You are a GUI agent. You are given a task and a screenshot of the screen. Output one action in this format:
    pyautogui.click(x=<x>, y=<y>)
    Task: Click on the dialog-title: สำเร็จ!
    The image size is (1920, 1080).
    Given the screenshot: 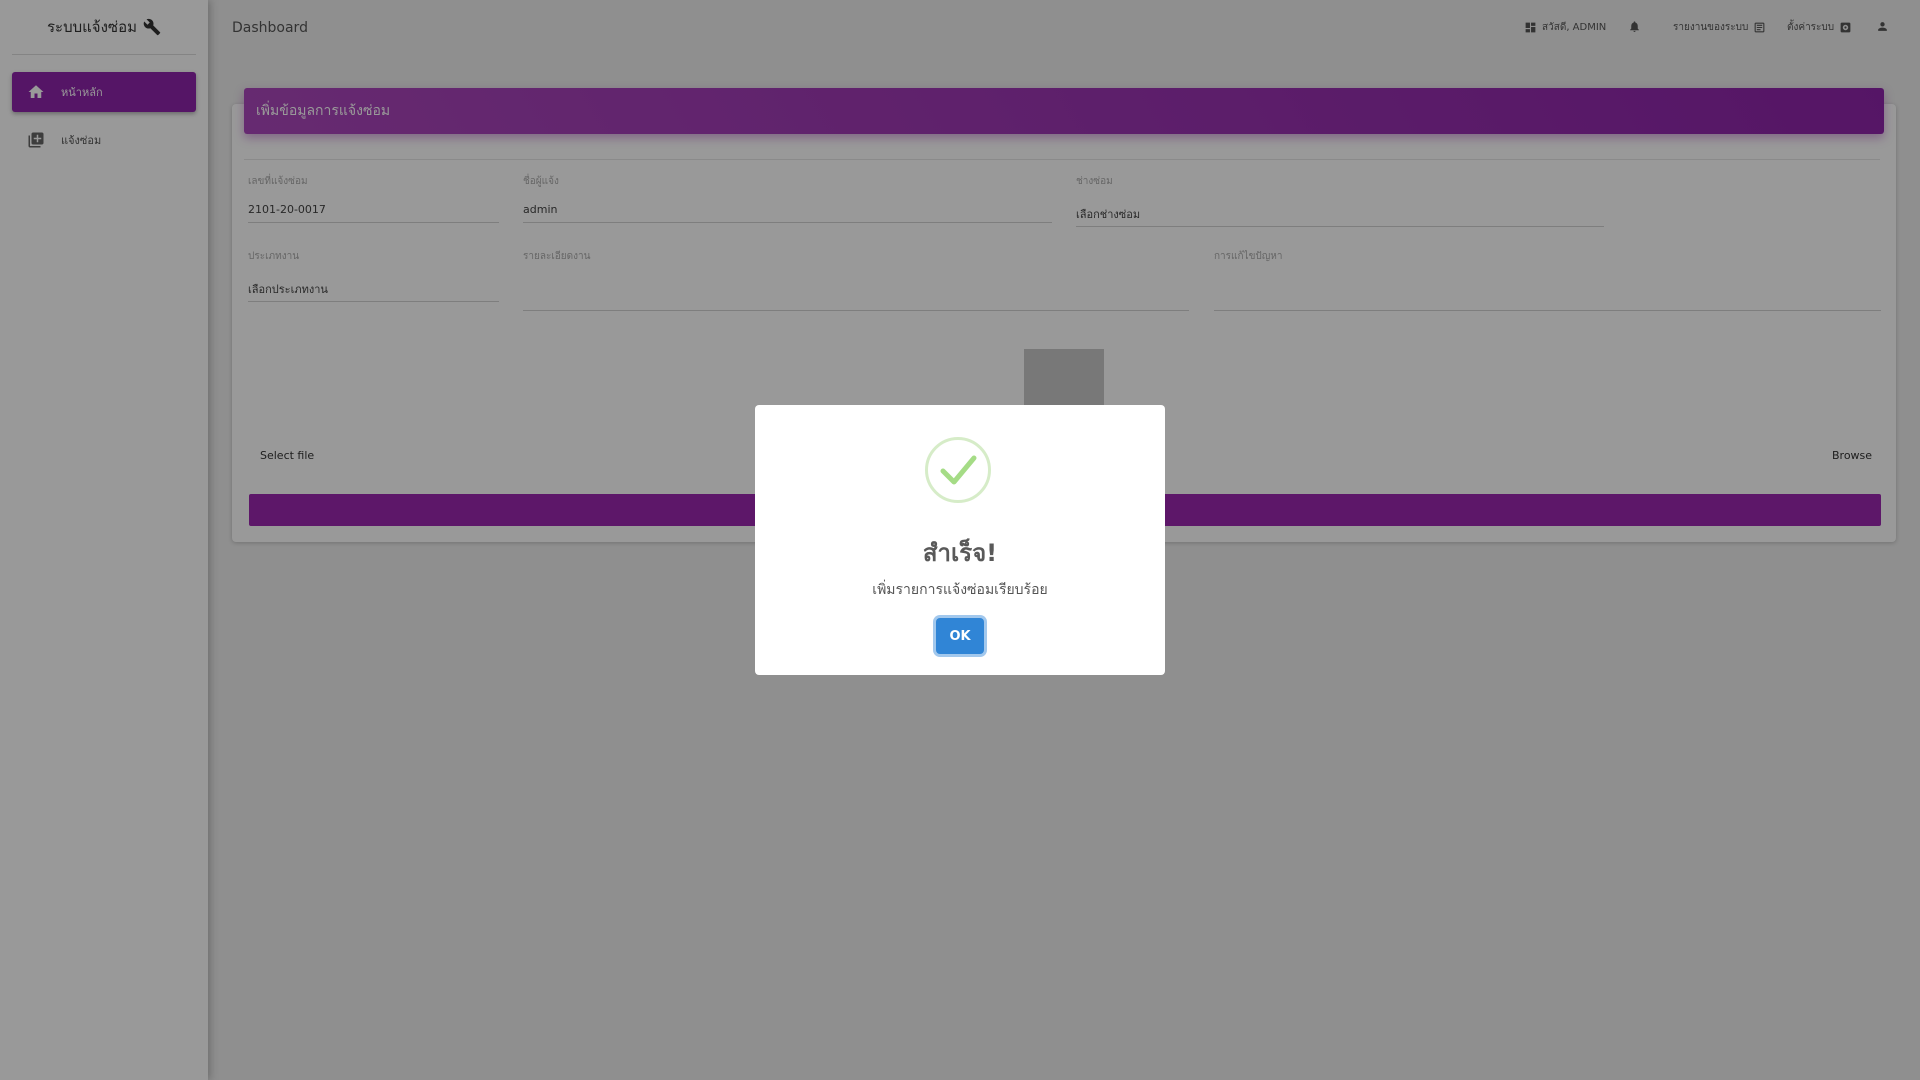 What is the action you would take?
    pyautogui.click(x=960, y=553)
    